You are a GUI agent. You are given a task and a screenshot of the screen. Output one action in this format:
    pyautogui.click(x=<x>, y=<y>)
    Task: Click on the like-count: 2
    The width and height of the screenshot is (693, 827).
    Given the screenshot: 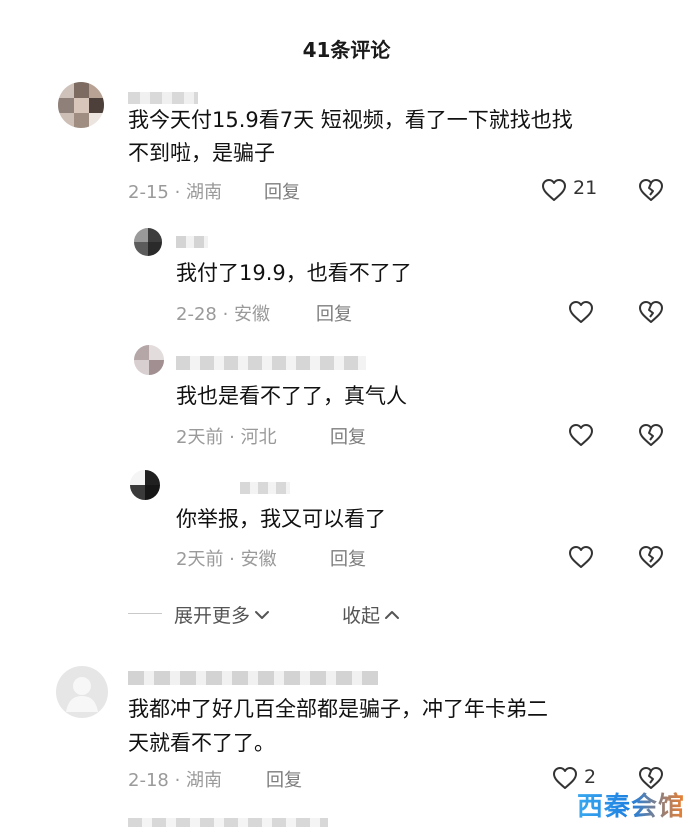 What is the action you would take?
    pyautogui.click(x=590, y=777)
    